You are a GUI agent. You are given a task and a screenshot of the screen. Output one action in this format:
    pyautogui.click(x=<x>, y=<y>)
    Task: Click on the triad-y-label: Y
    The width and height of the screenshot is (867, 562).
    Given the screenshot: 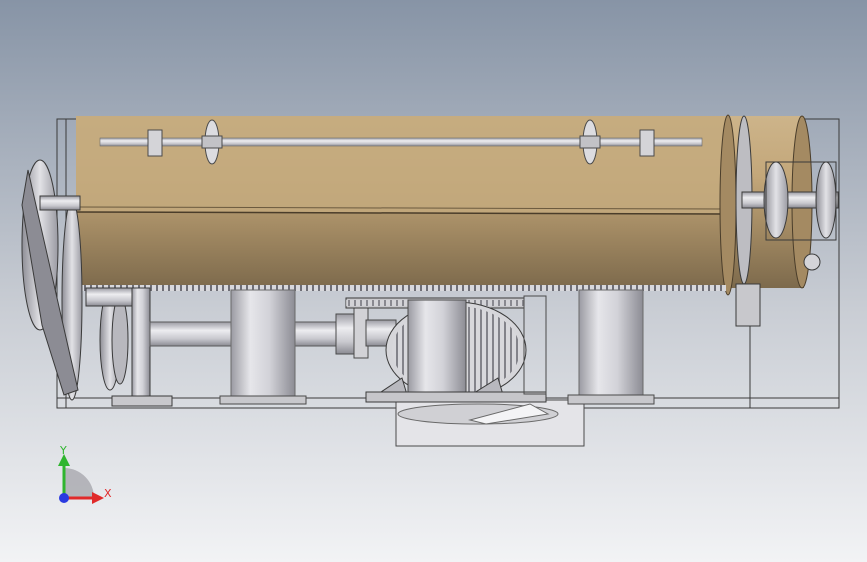 What is the action you would take?
    pyautogui.click(x=63, y=450)
    